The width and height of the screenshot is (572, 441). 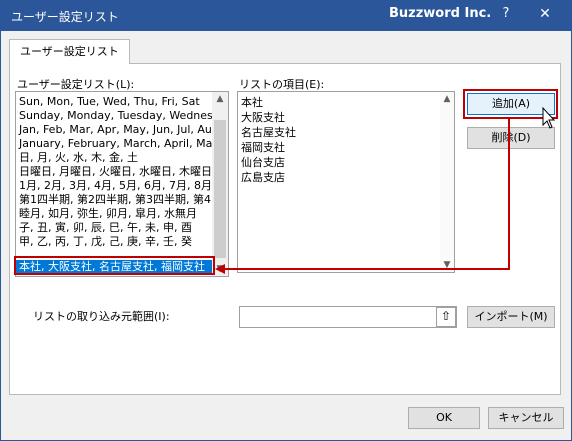 What do you see at coordinates (69, 51) in the screenshot?
I see `tab-custom-lists: ユーザー設定リスト` at bounding box center [69, 51].